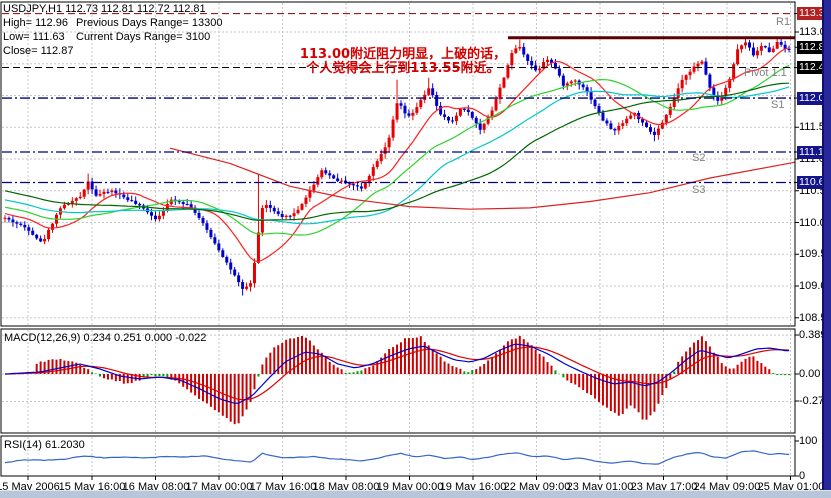 This screenshot has height=498, width=831. What do you see at coordinates (104, 9) in the screenshot?
I see `chart-title: USDJPY,H1 112.73 112.81 112.72 112.81` at bounding box center [104, 9].